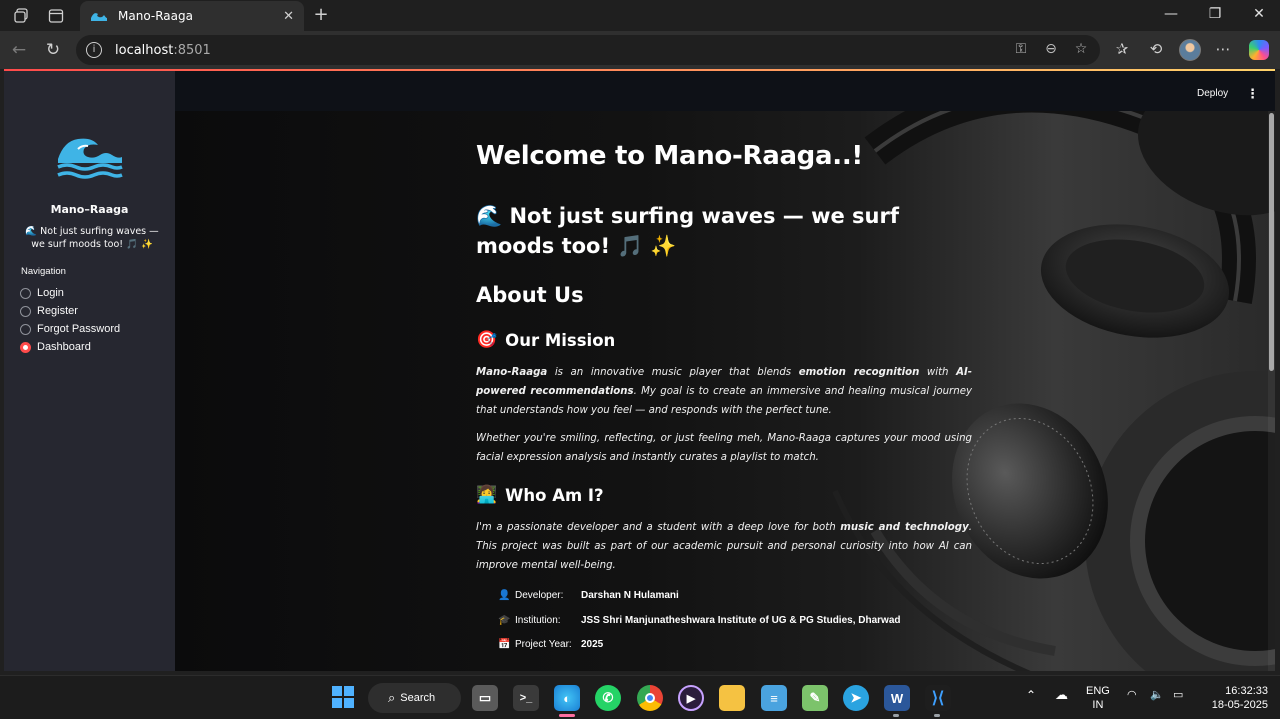 The width and height of the screenshot is (1280, 719). Describe the element at coordinates (1031, 695) in the screenshot. I see `show-hidden-icons-icon: ⌃` at that location.